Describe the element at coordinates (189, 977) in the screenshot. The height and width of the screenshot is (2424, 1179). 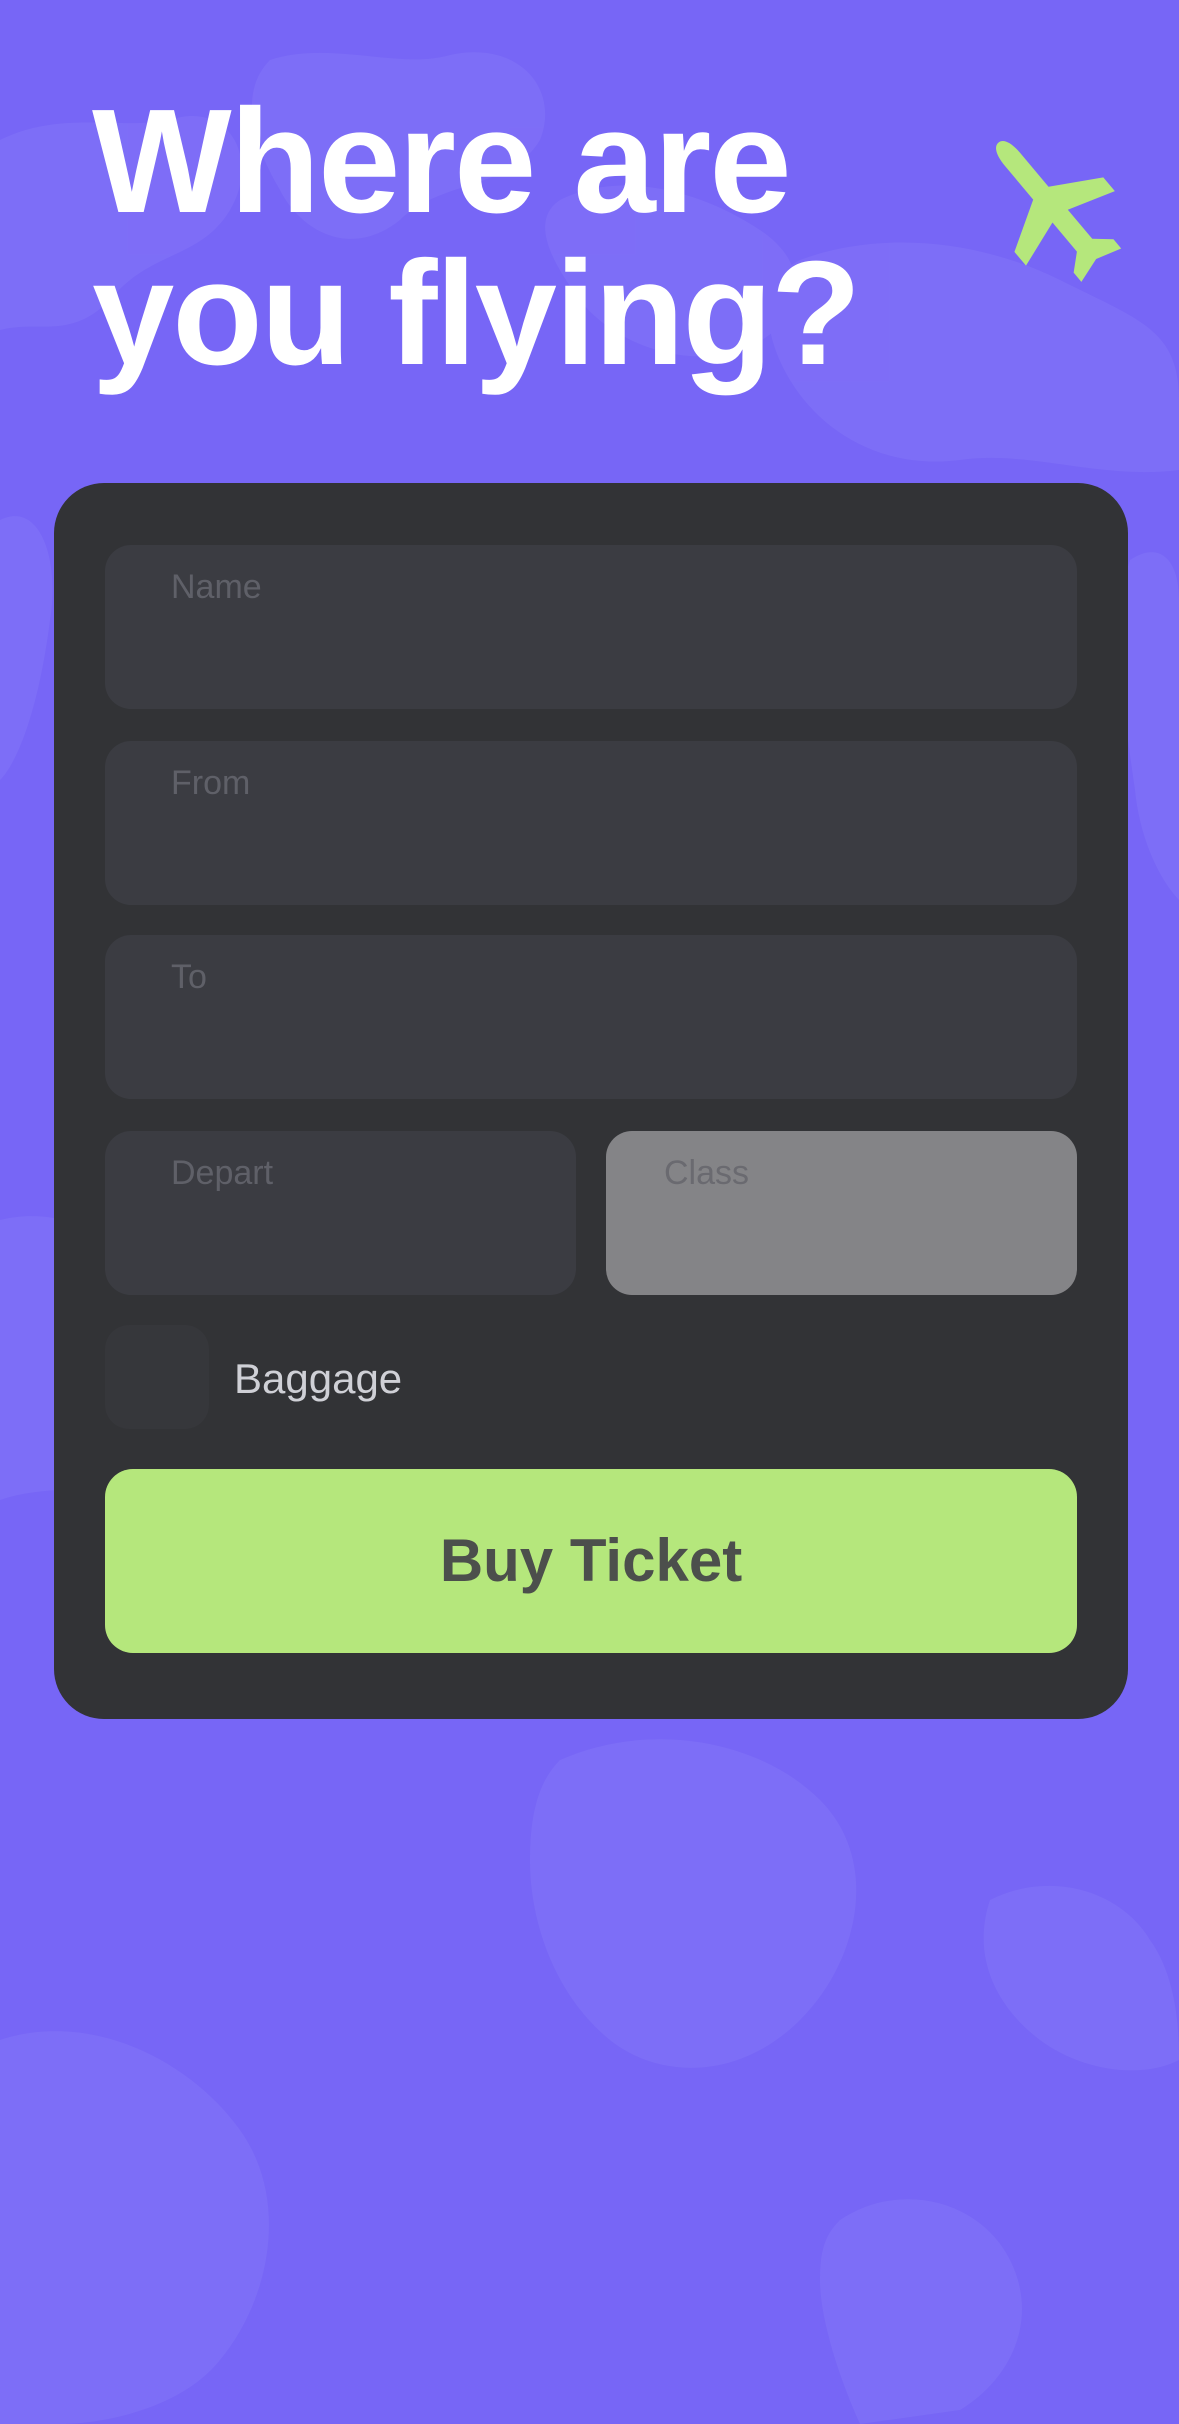
I see `to-field-label: To` at that location.